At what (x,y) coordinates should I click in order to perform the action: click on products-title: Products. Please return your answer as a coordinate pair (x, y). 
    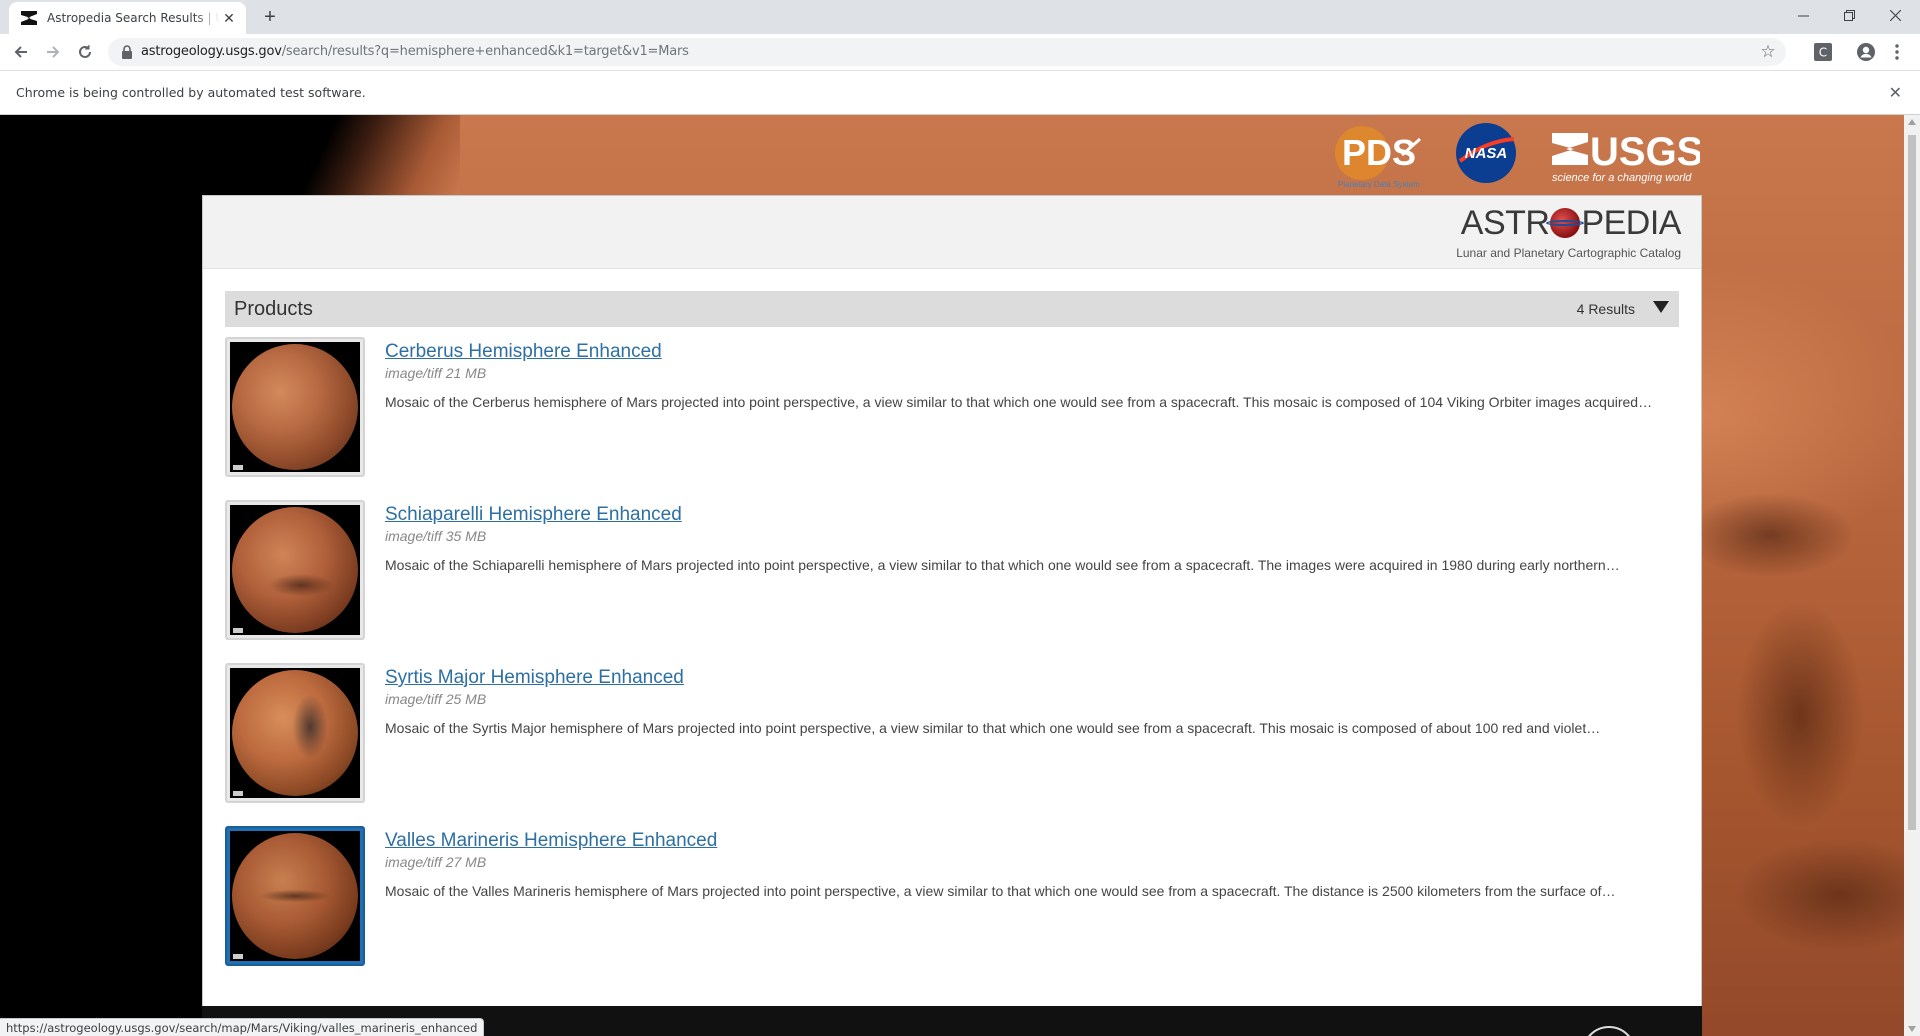
    Looking at the image, I should click on (273, 309).